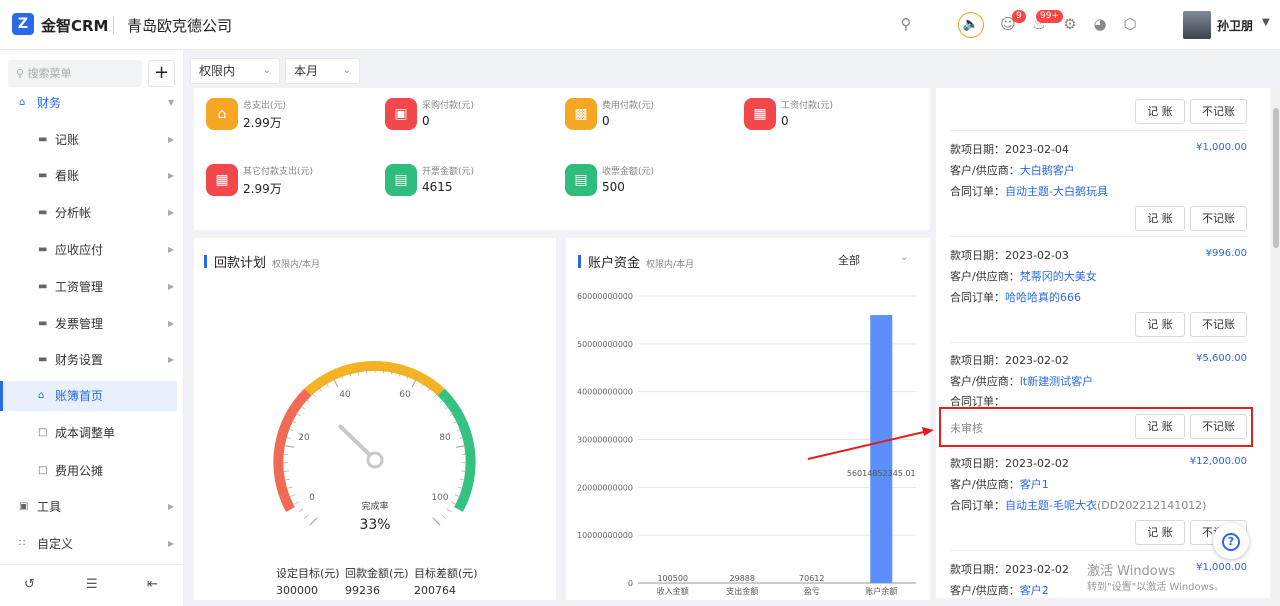 The width and height of the screenshot is (1280, 606). I want to click on y-tick-label: 60000000000, so click(605, 296).